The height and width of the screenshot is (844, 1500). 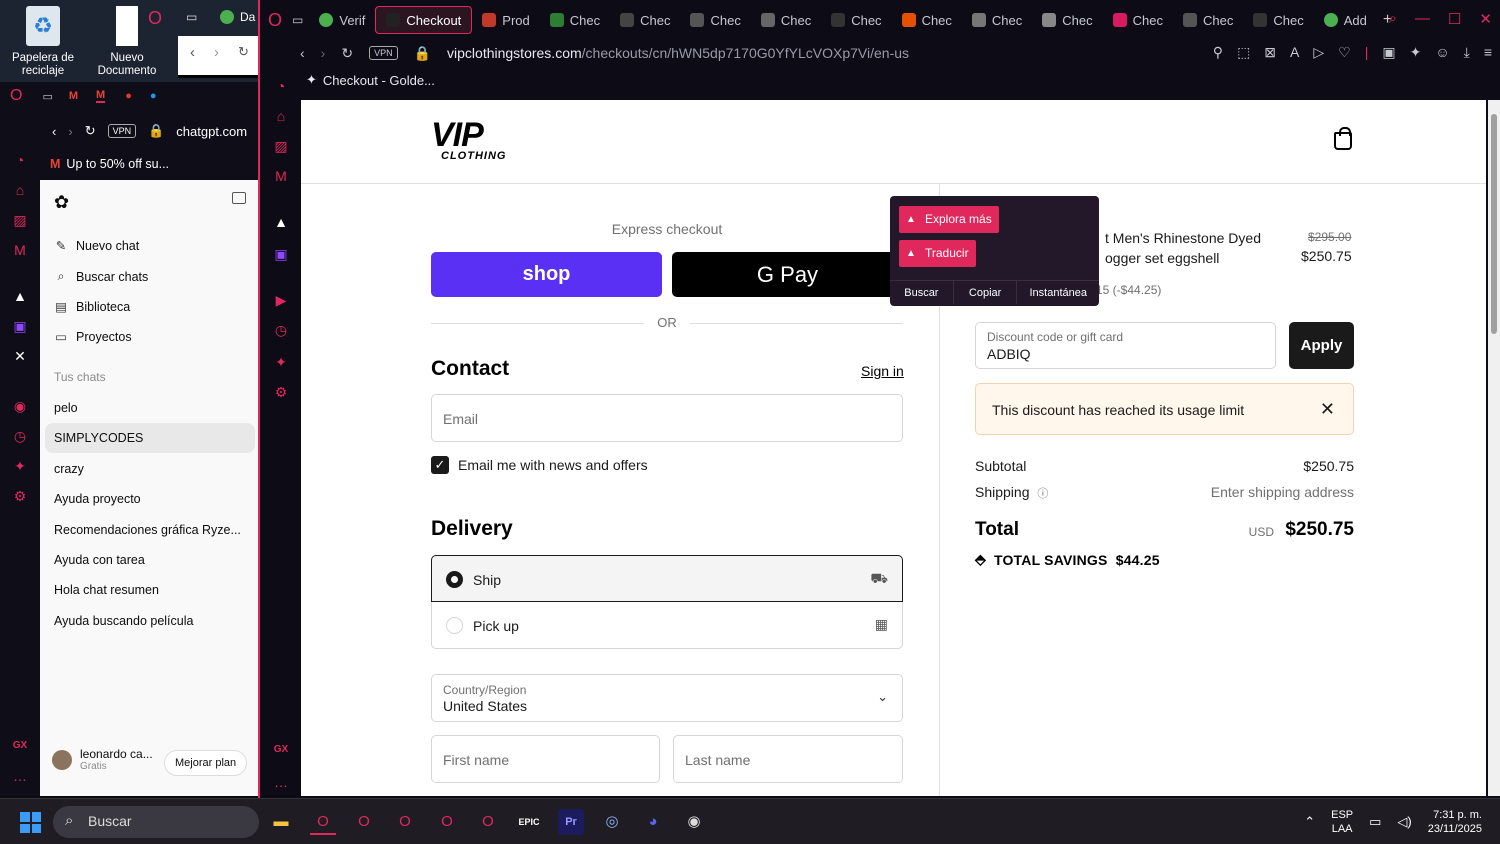 I want to click on taskbar-search: ⌕ Buscar, so click(x=156, y=822).